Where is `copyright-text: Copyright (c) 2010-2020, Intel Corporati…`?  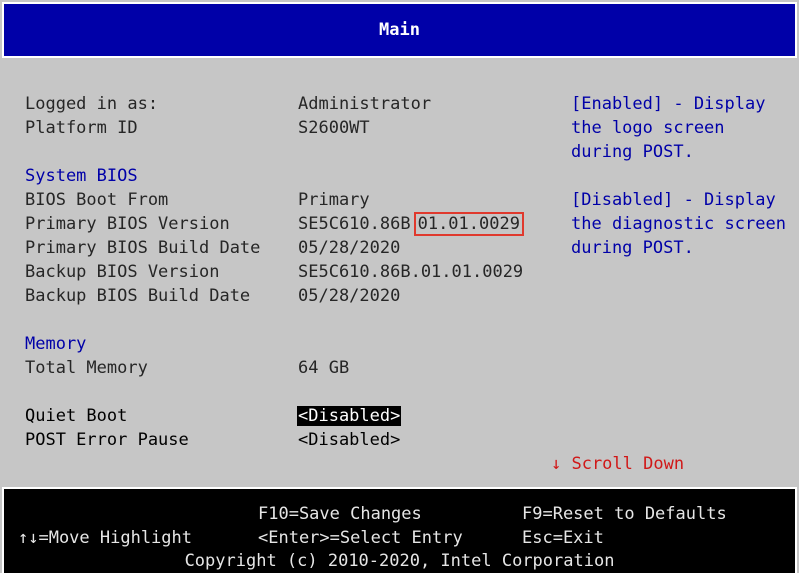 copyright-text: Copyright (c) 2010-2020, Intel Corporati… is located at coordinates (399, 561).